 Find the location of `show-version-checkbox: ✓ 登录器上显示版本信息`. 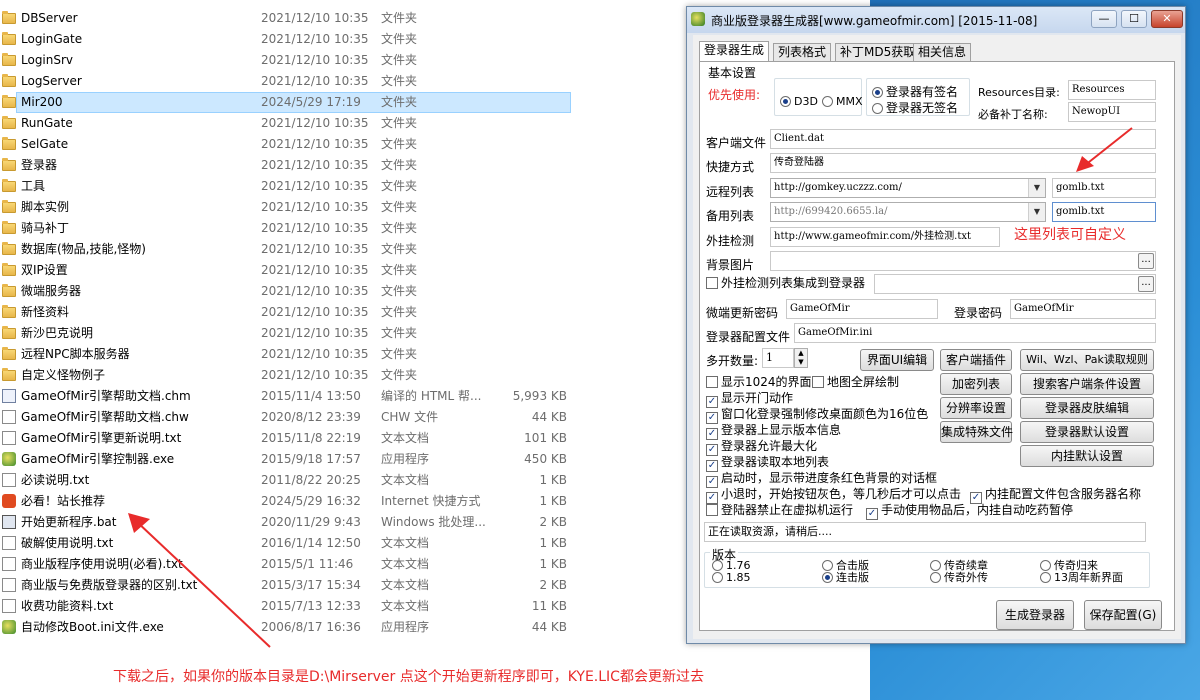

show-version-checkbox: ✓ 登录器上显示版本信息 is located at coordinates (773, 431).